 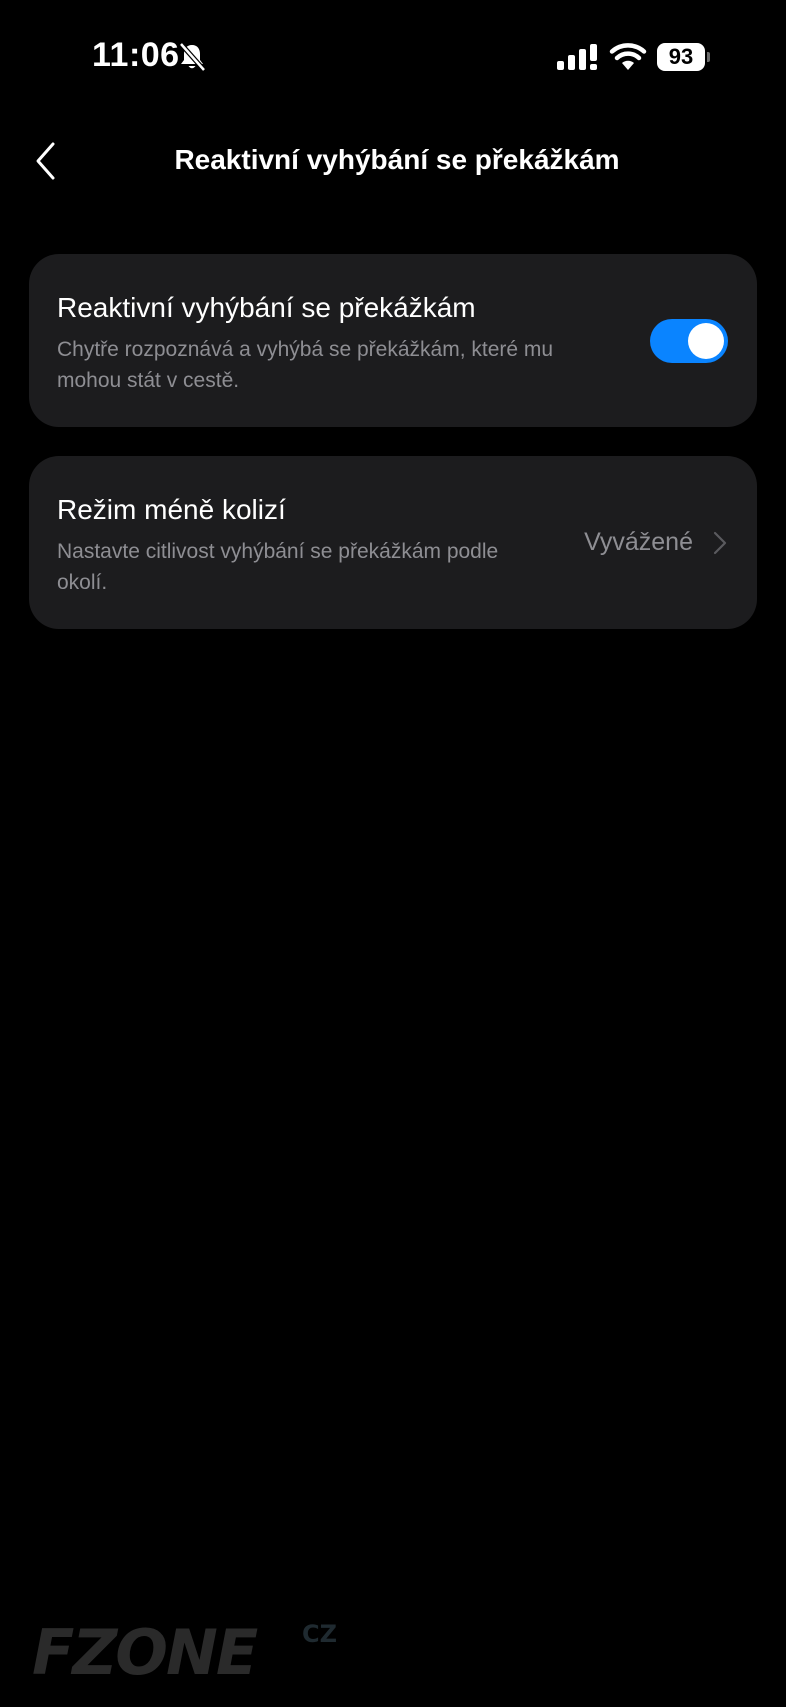 I want to click on watermark-logo: FZONE CZ, so click(x=184, y=1653).